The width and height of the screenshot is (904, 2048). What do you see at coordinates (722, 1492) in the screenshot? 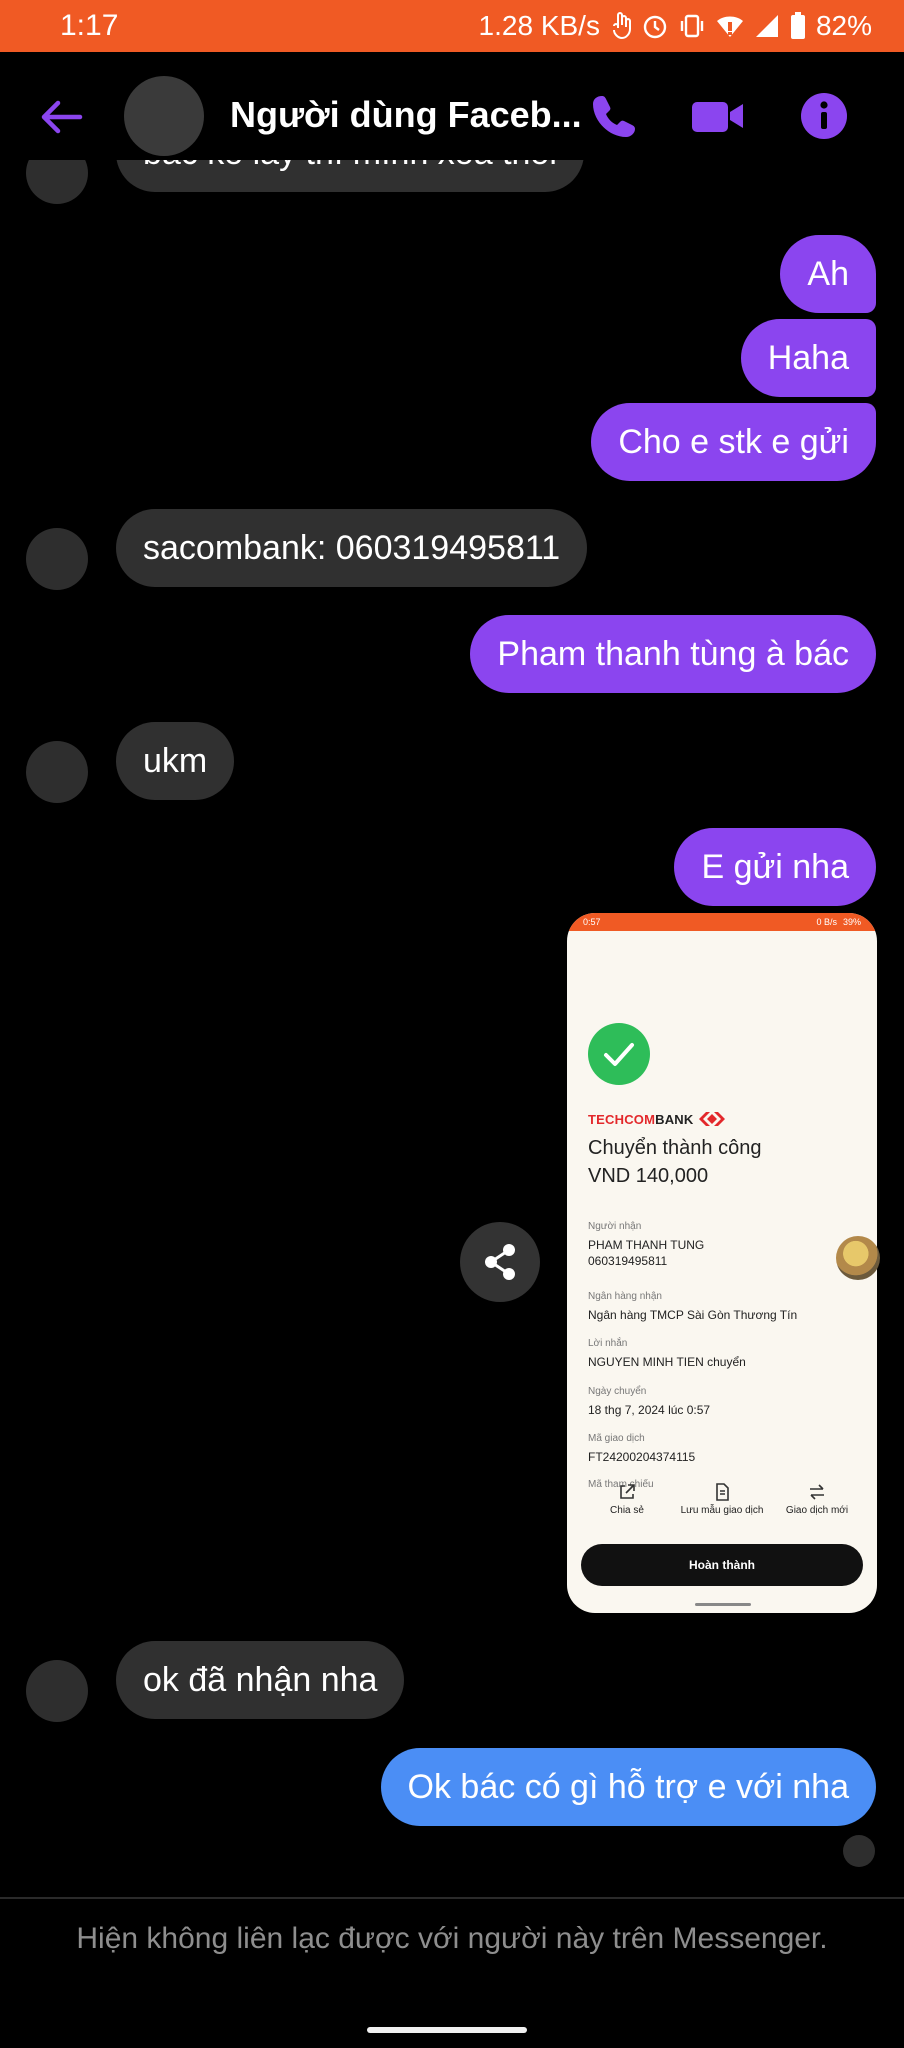
I see `document-icon` at bounding box center [722, 1492].